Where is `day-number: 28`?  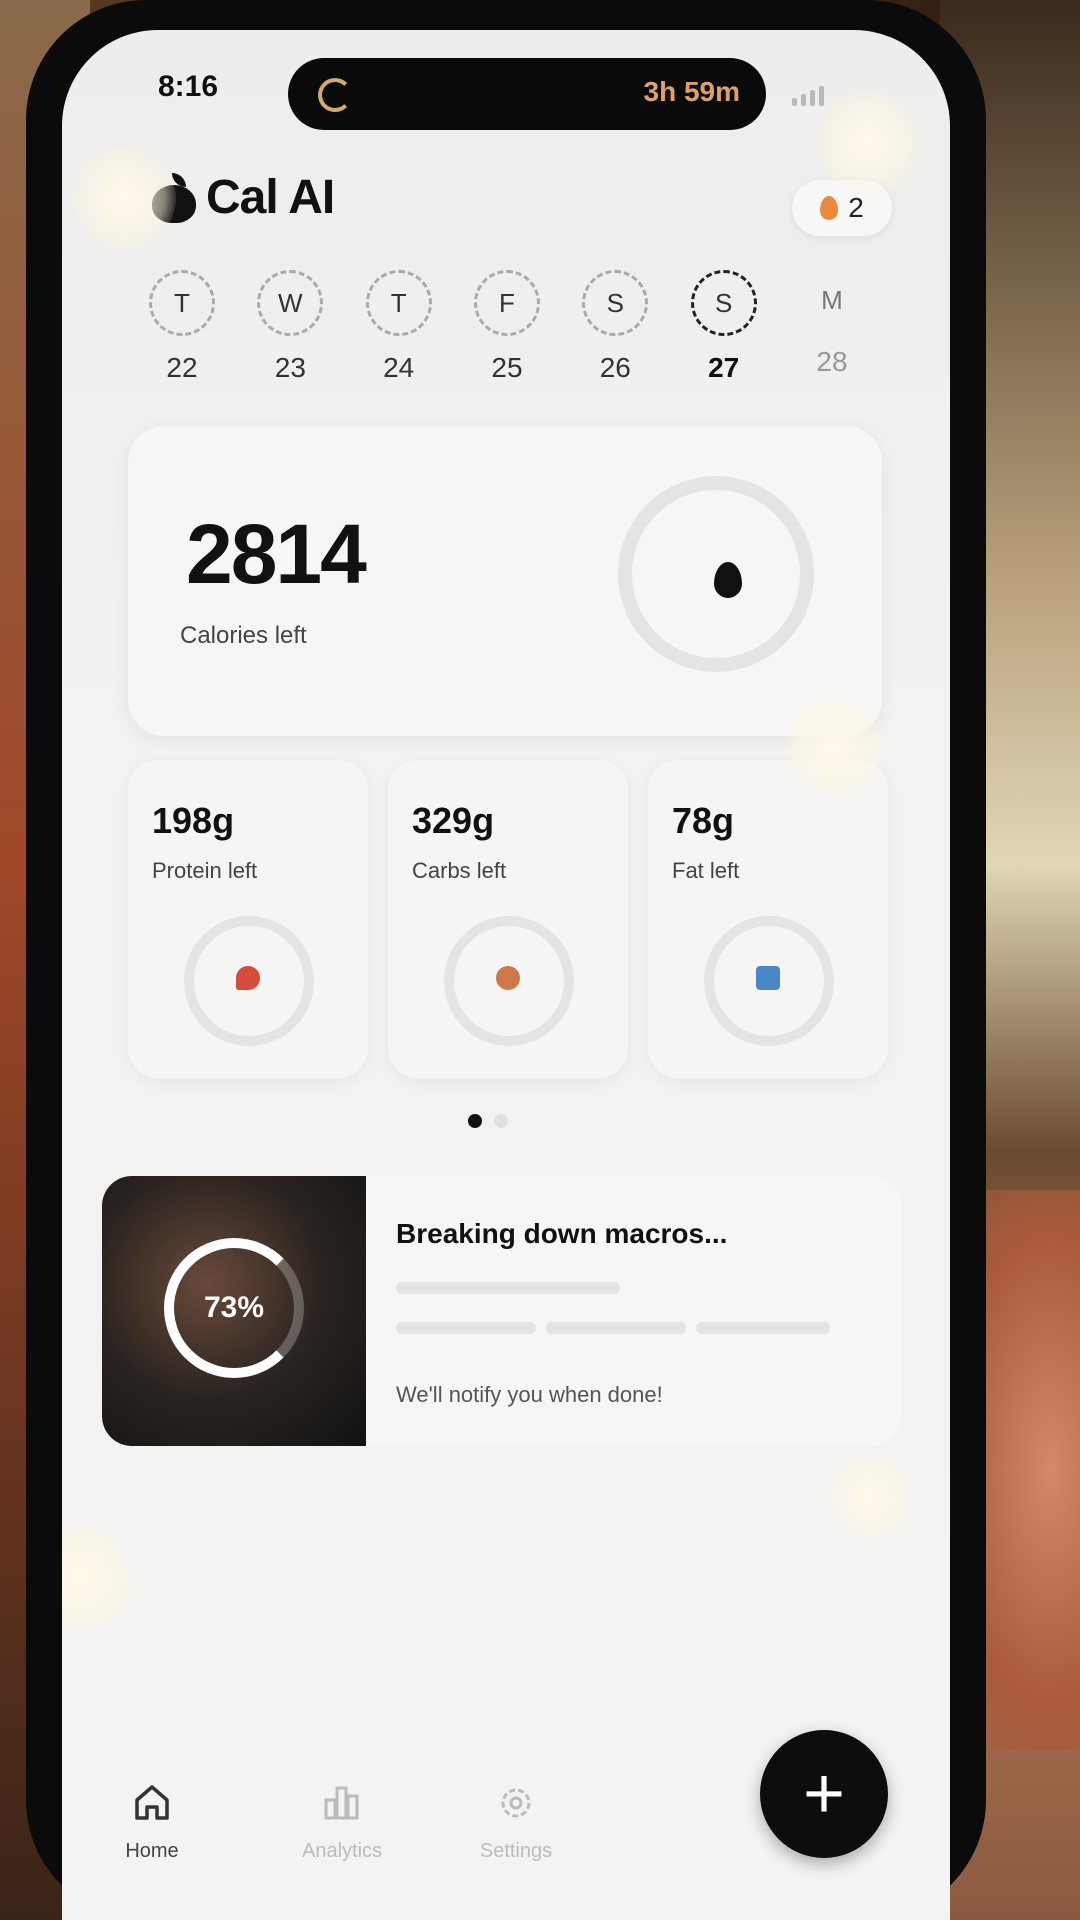 day-number: 28 is located at coordinates (832, 361).